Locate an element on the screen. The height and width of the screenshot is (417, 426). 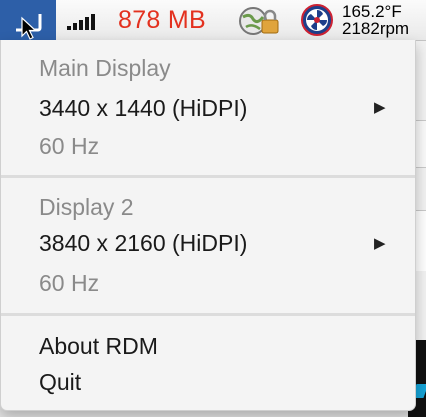
signal-bars-icon is located at coordinates (85, 22).